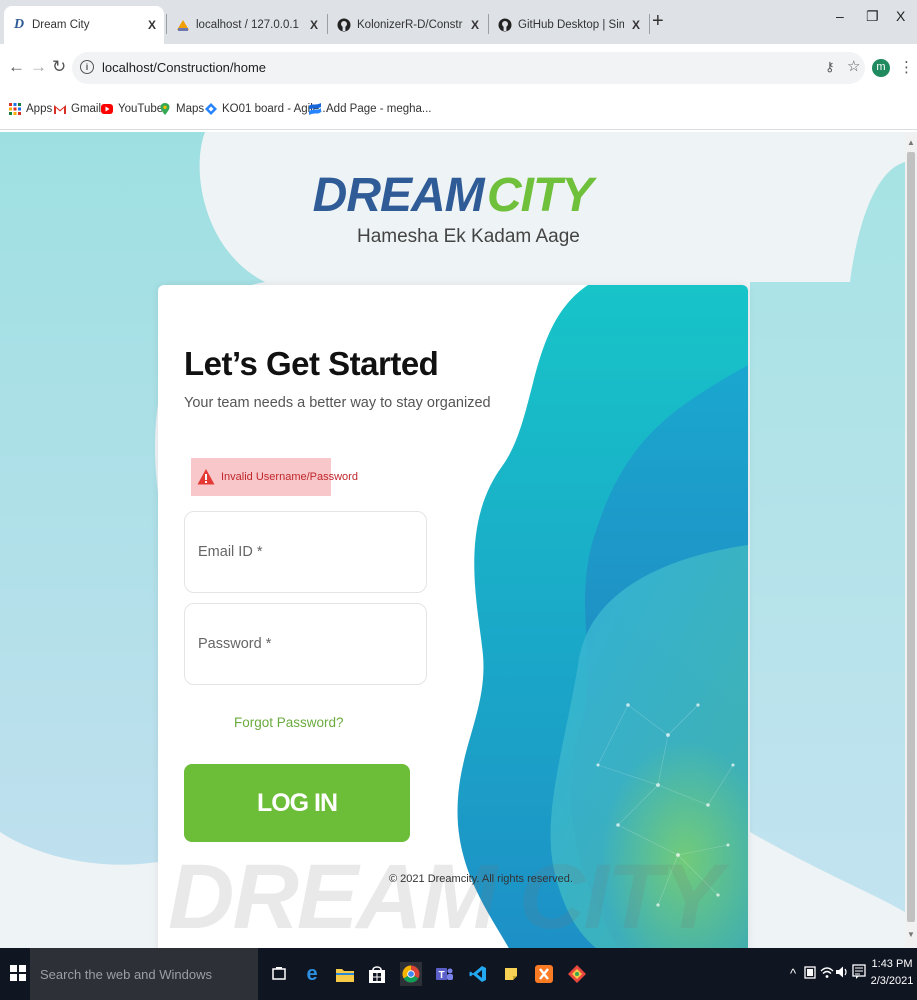 The width and height of the screenshot is (917, 1000). Describe the element at coordinates (211, 109) in the screenshot. I see `jira-icon` at that location.